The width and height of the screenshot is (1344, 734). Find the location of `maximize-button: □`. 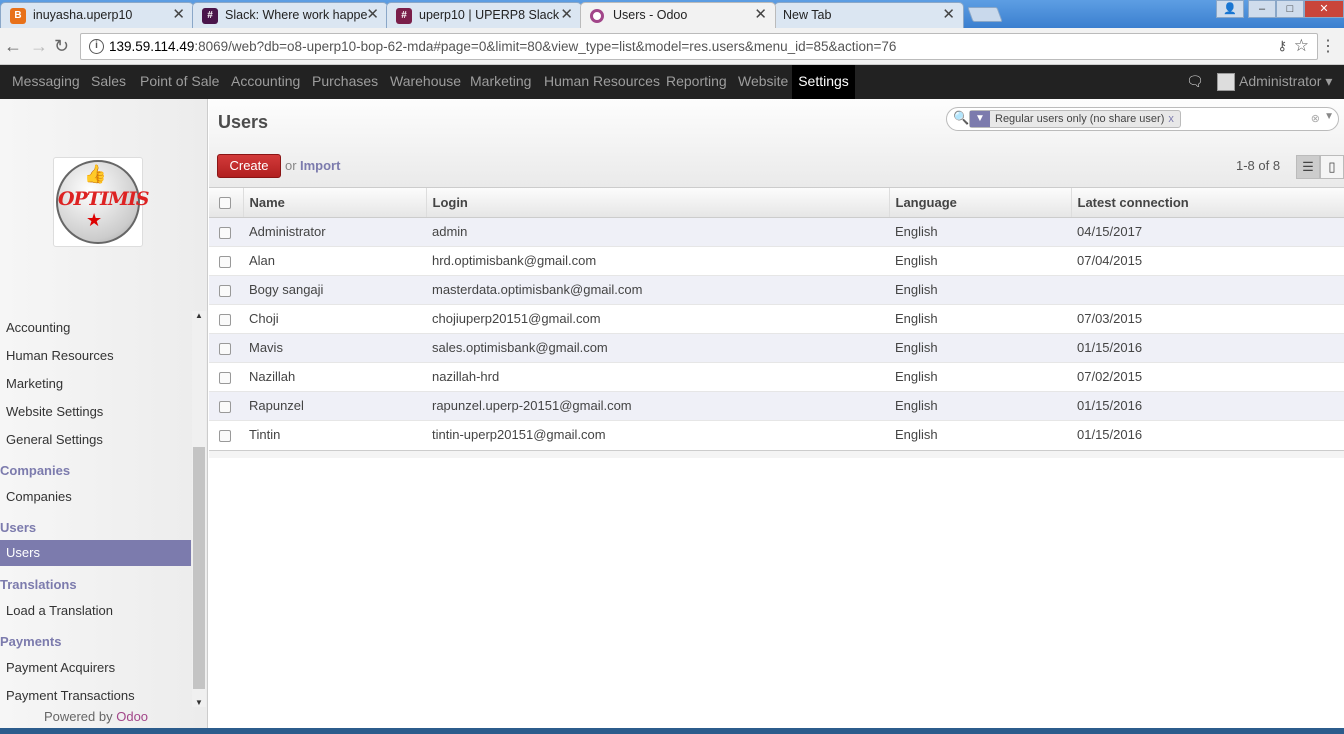

maximize-button: □ is located at coordinates (1290, 9).